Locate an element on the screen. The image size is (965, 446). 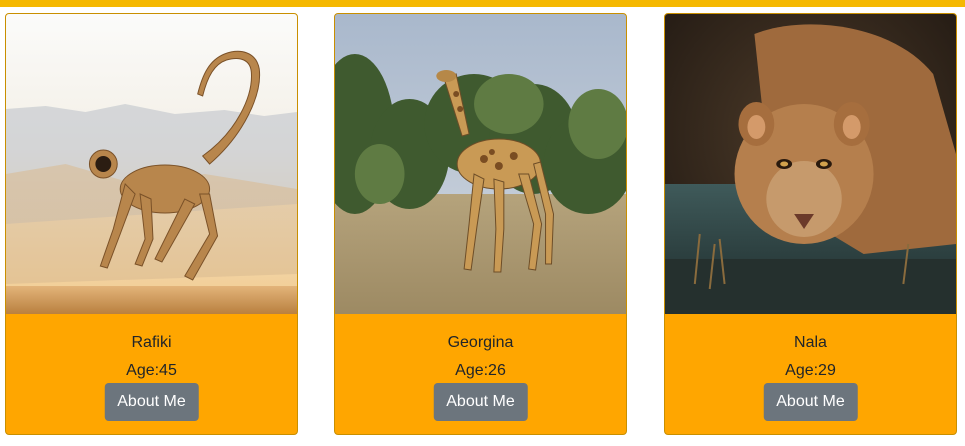
animal-name: Georgina is located at coordinates (480, 342).